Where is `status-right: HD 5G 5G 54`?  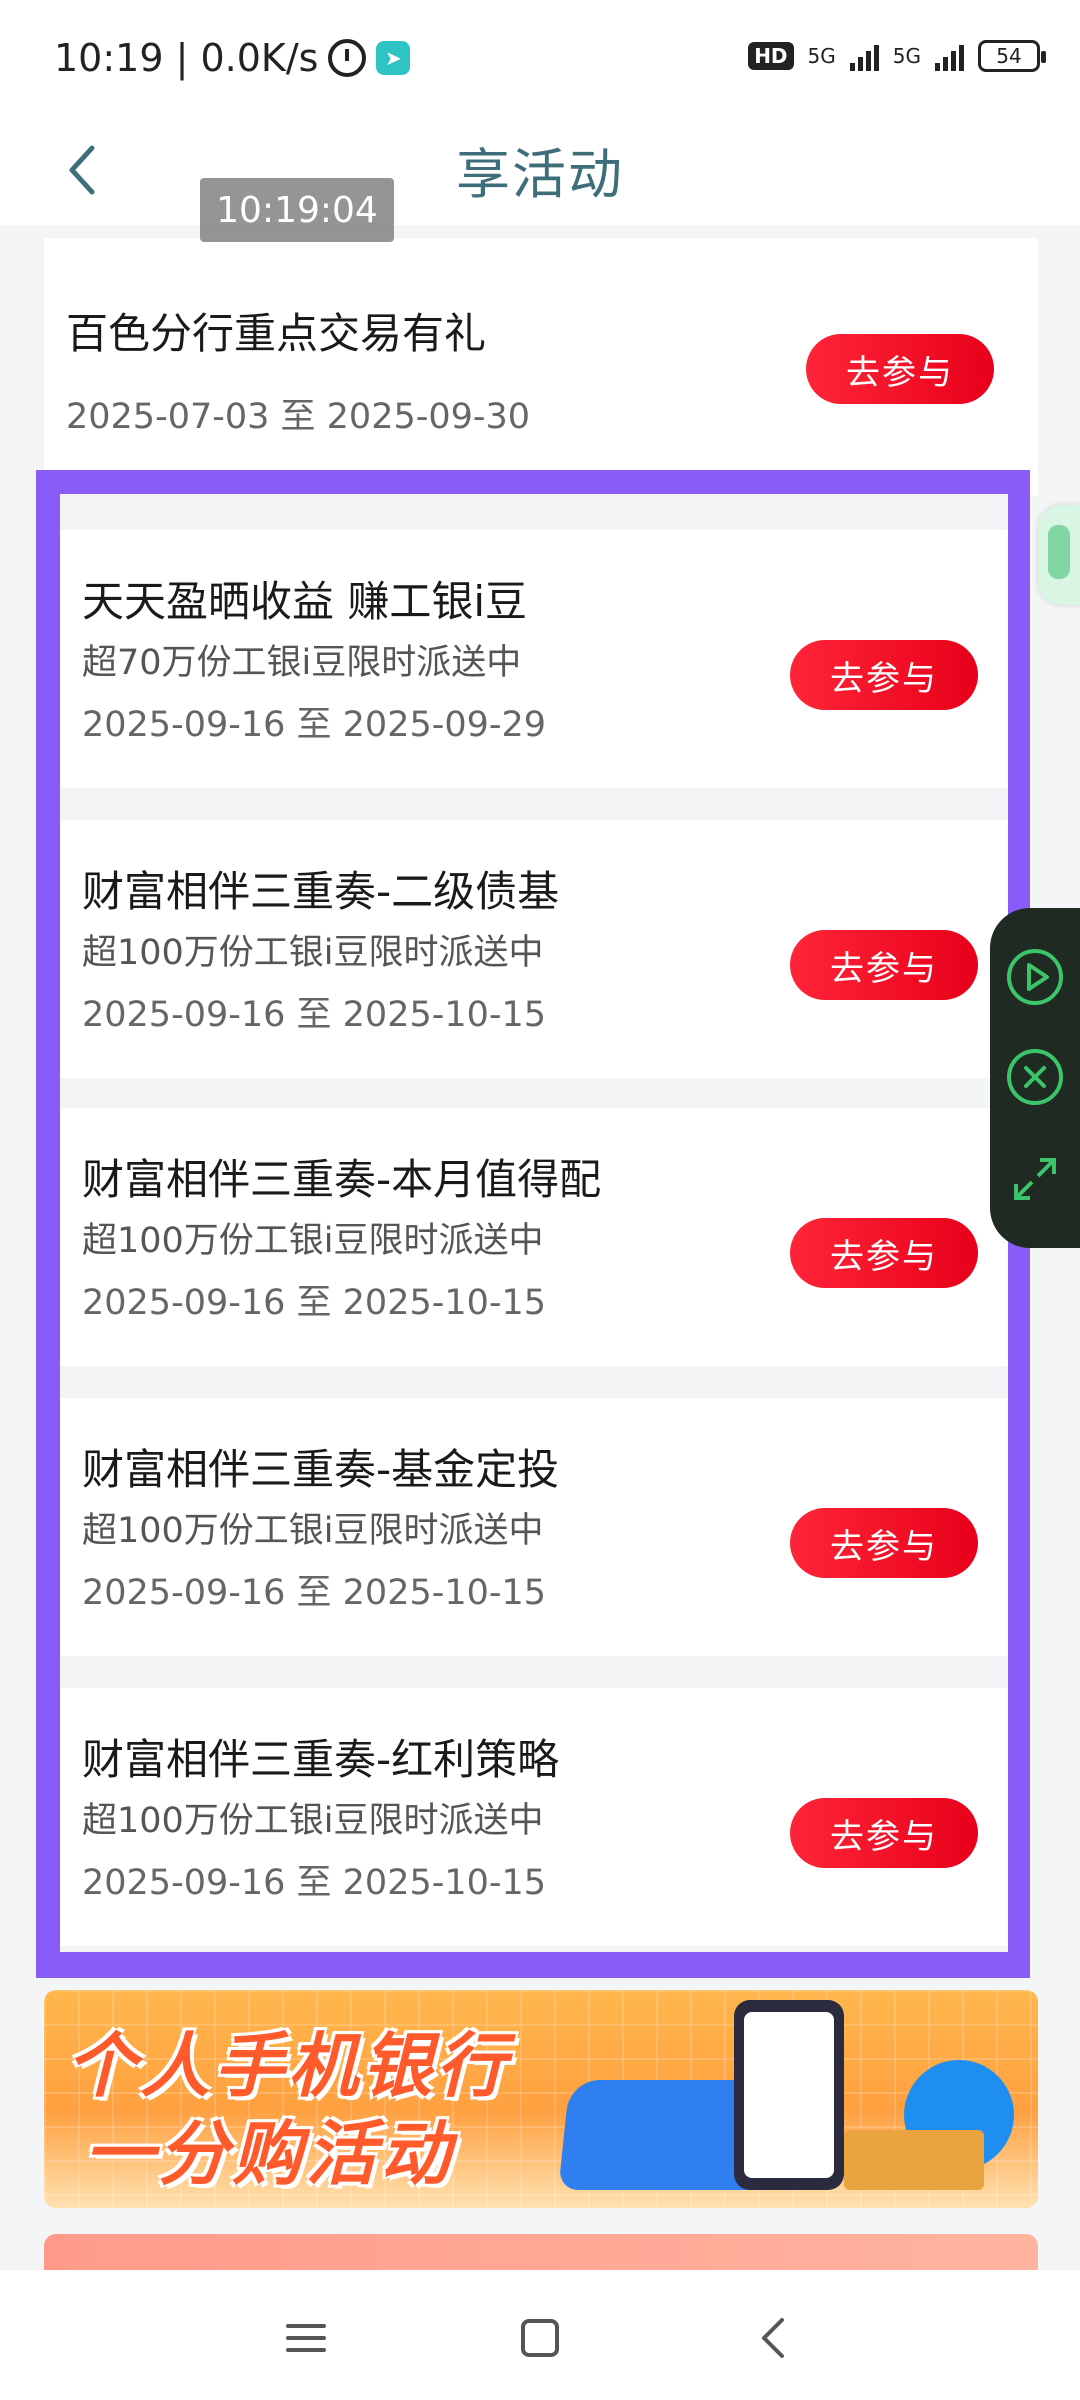
status-right: HD 5G 5G 54 is located at coordinates (897, 56).